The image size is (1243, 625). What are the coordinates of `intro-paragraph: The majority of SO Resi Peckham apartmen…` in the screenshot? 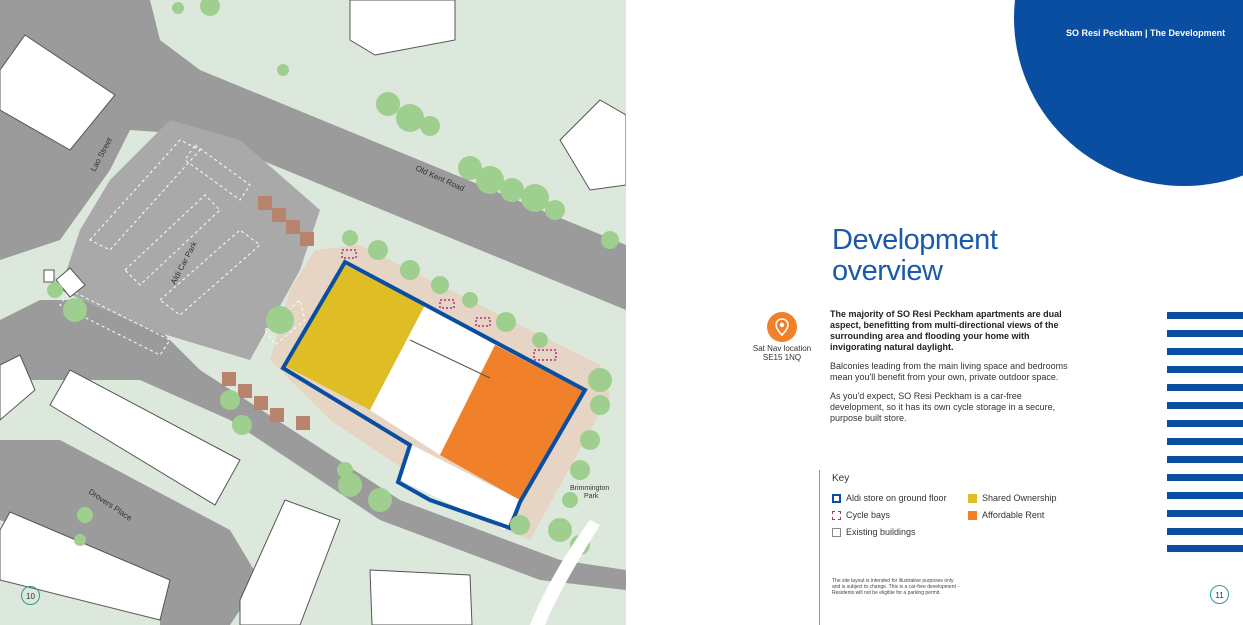 It's located at (946, 330).